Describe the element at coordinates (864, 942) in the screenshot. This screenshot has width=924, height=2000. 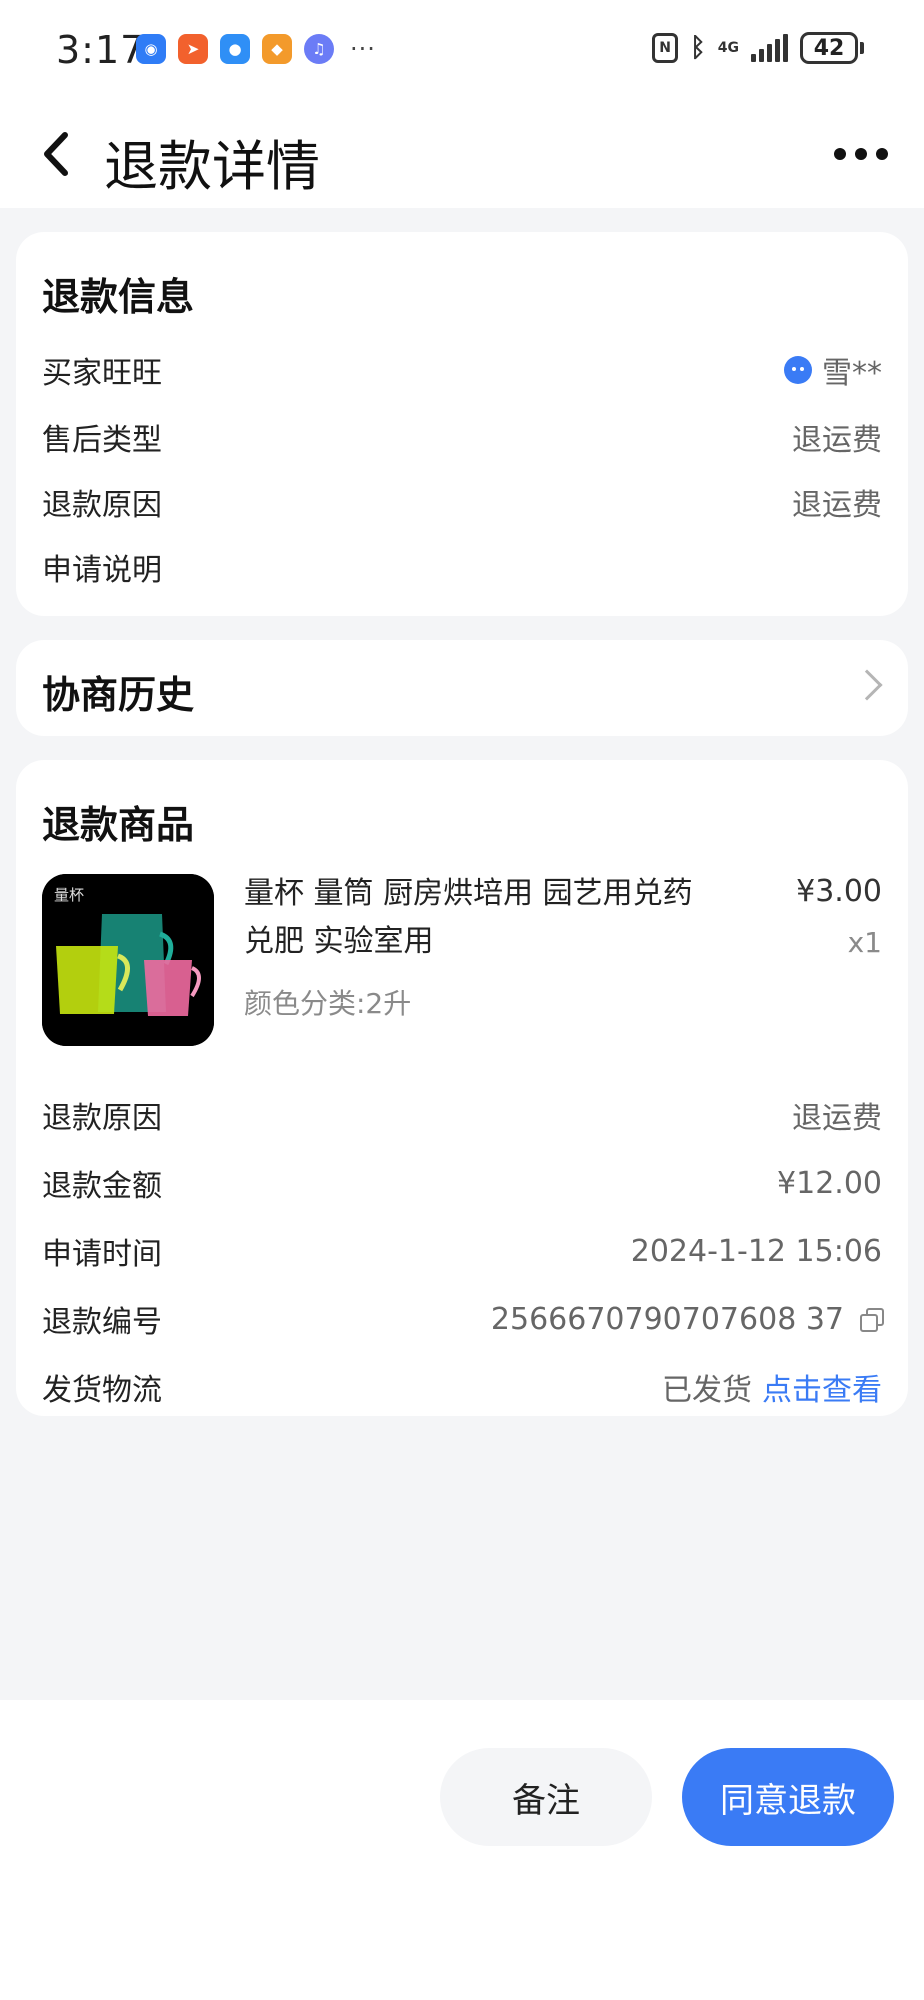
I see `product-quantity: x1` at that location.